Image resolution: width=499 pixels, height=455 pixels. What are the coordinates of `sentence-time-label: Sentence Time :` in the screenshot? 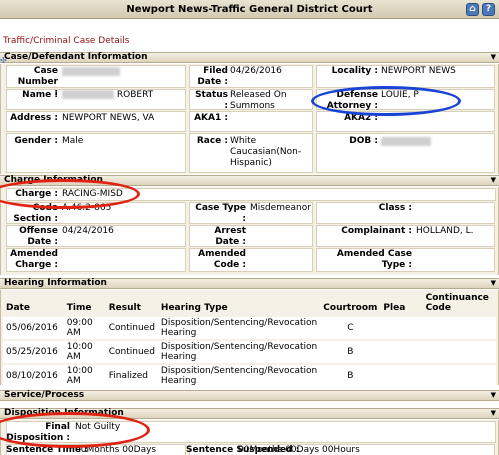 It's located at (47, 450).